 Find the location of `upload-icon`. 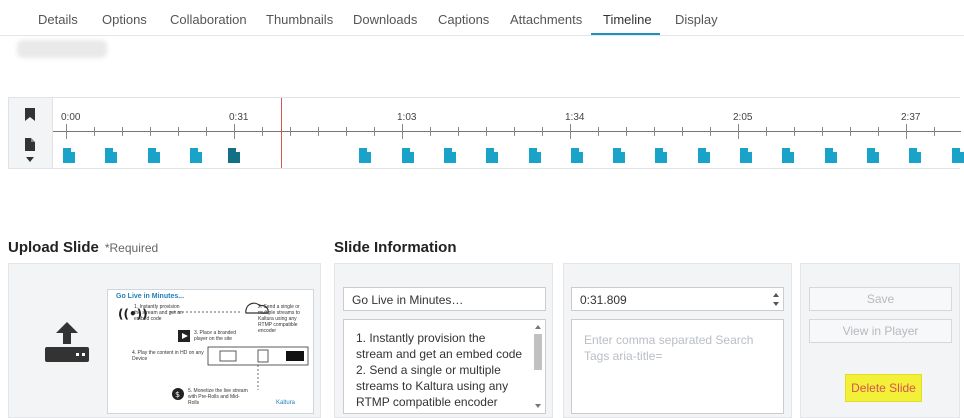

upload-icon is located at coordinates (67, 344).